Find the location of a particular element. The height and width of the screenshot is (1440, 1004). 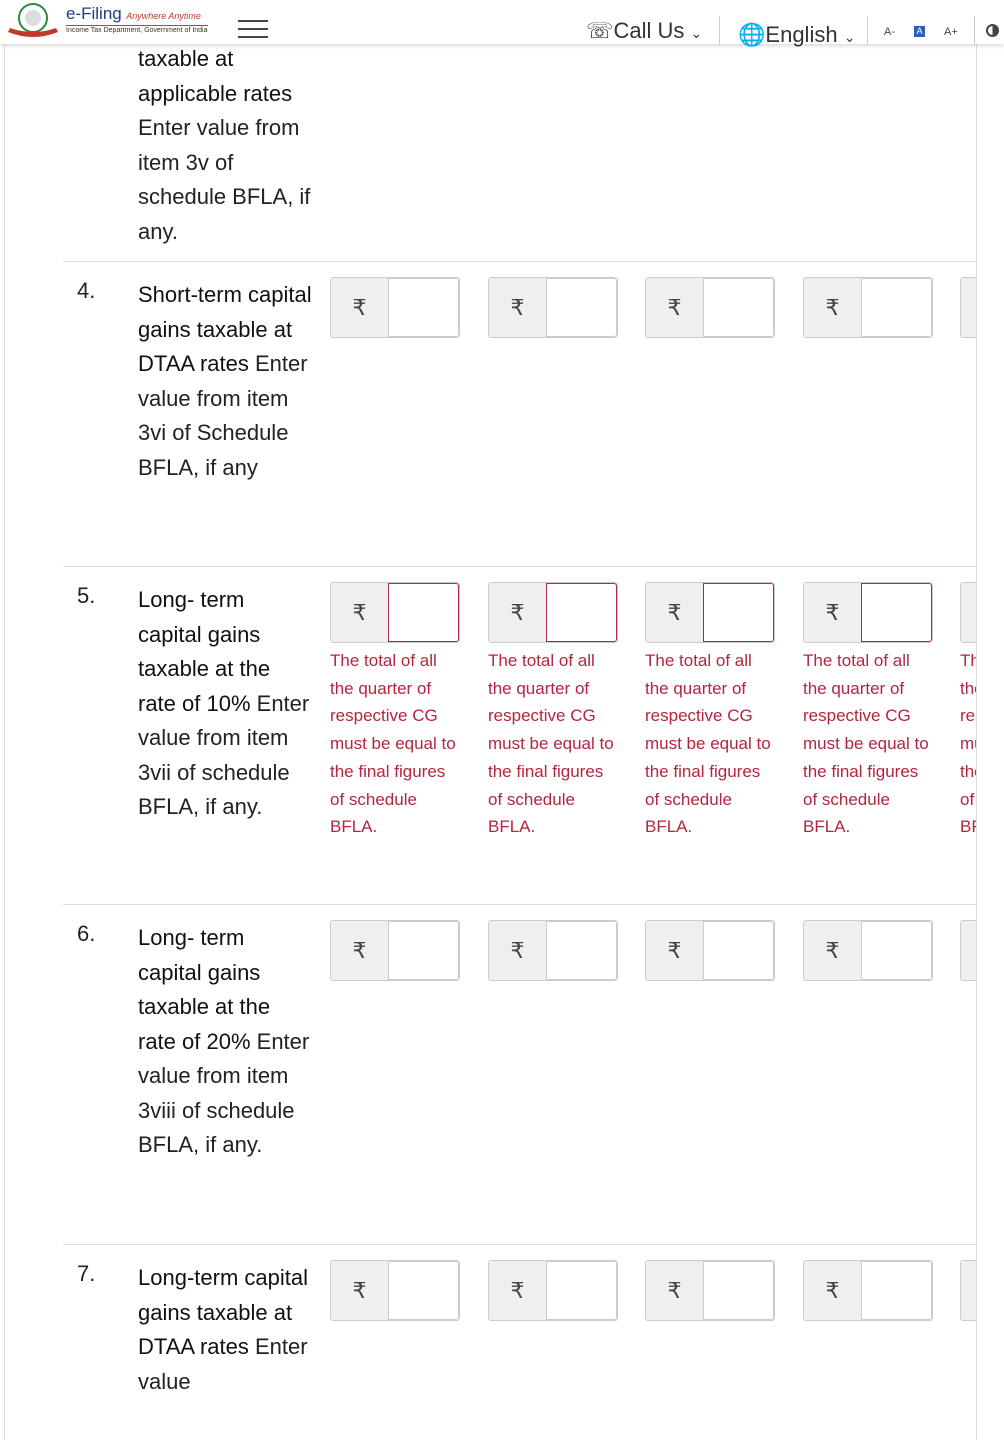

phone-icon: ☏ is located at coordinates (600, 30).